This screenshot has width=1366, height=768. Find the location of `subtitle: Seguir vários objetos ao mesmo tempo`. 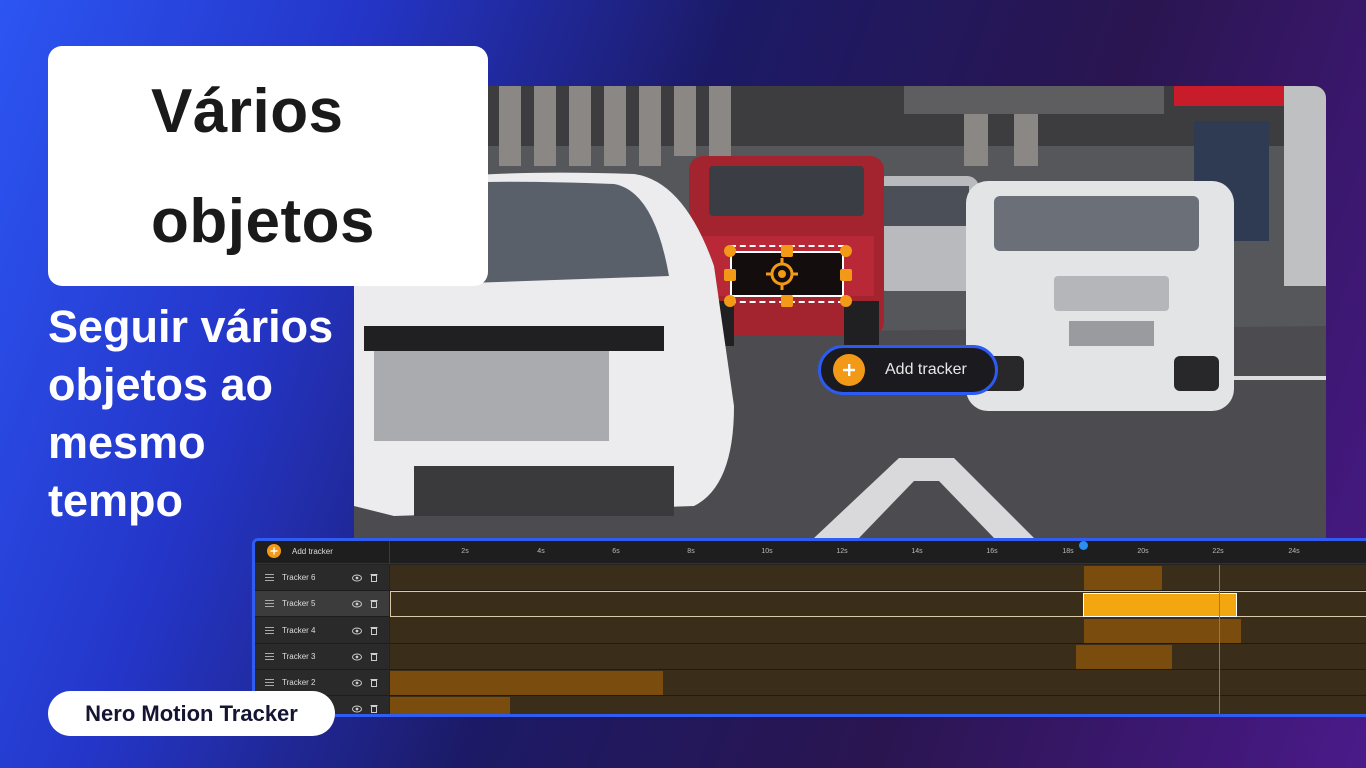

subtitle: Seguir vários objetos ao mesmo tempo is located at coordinates (191, 413).